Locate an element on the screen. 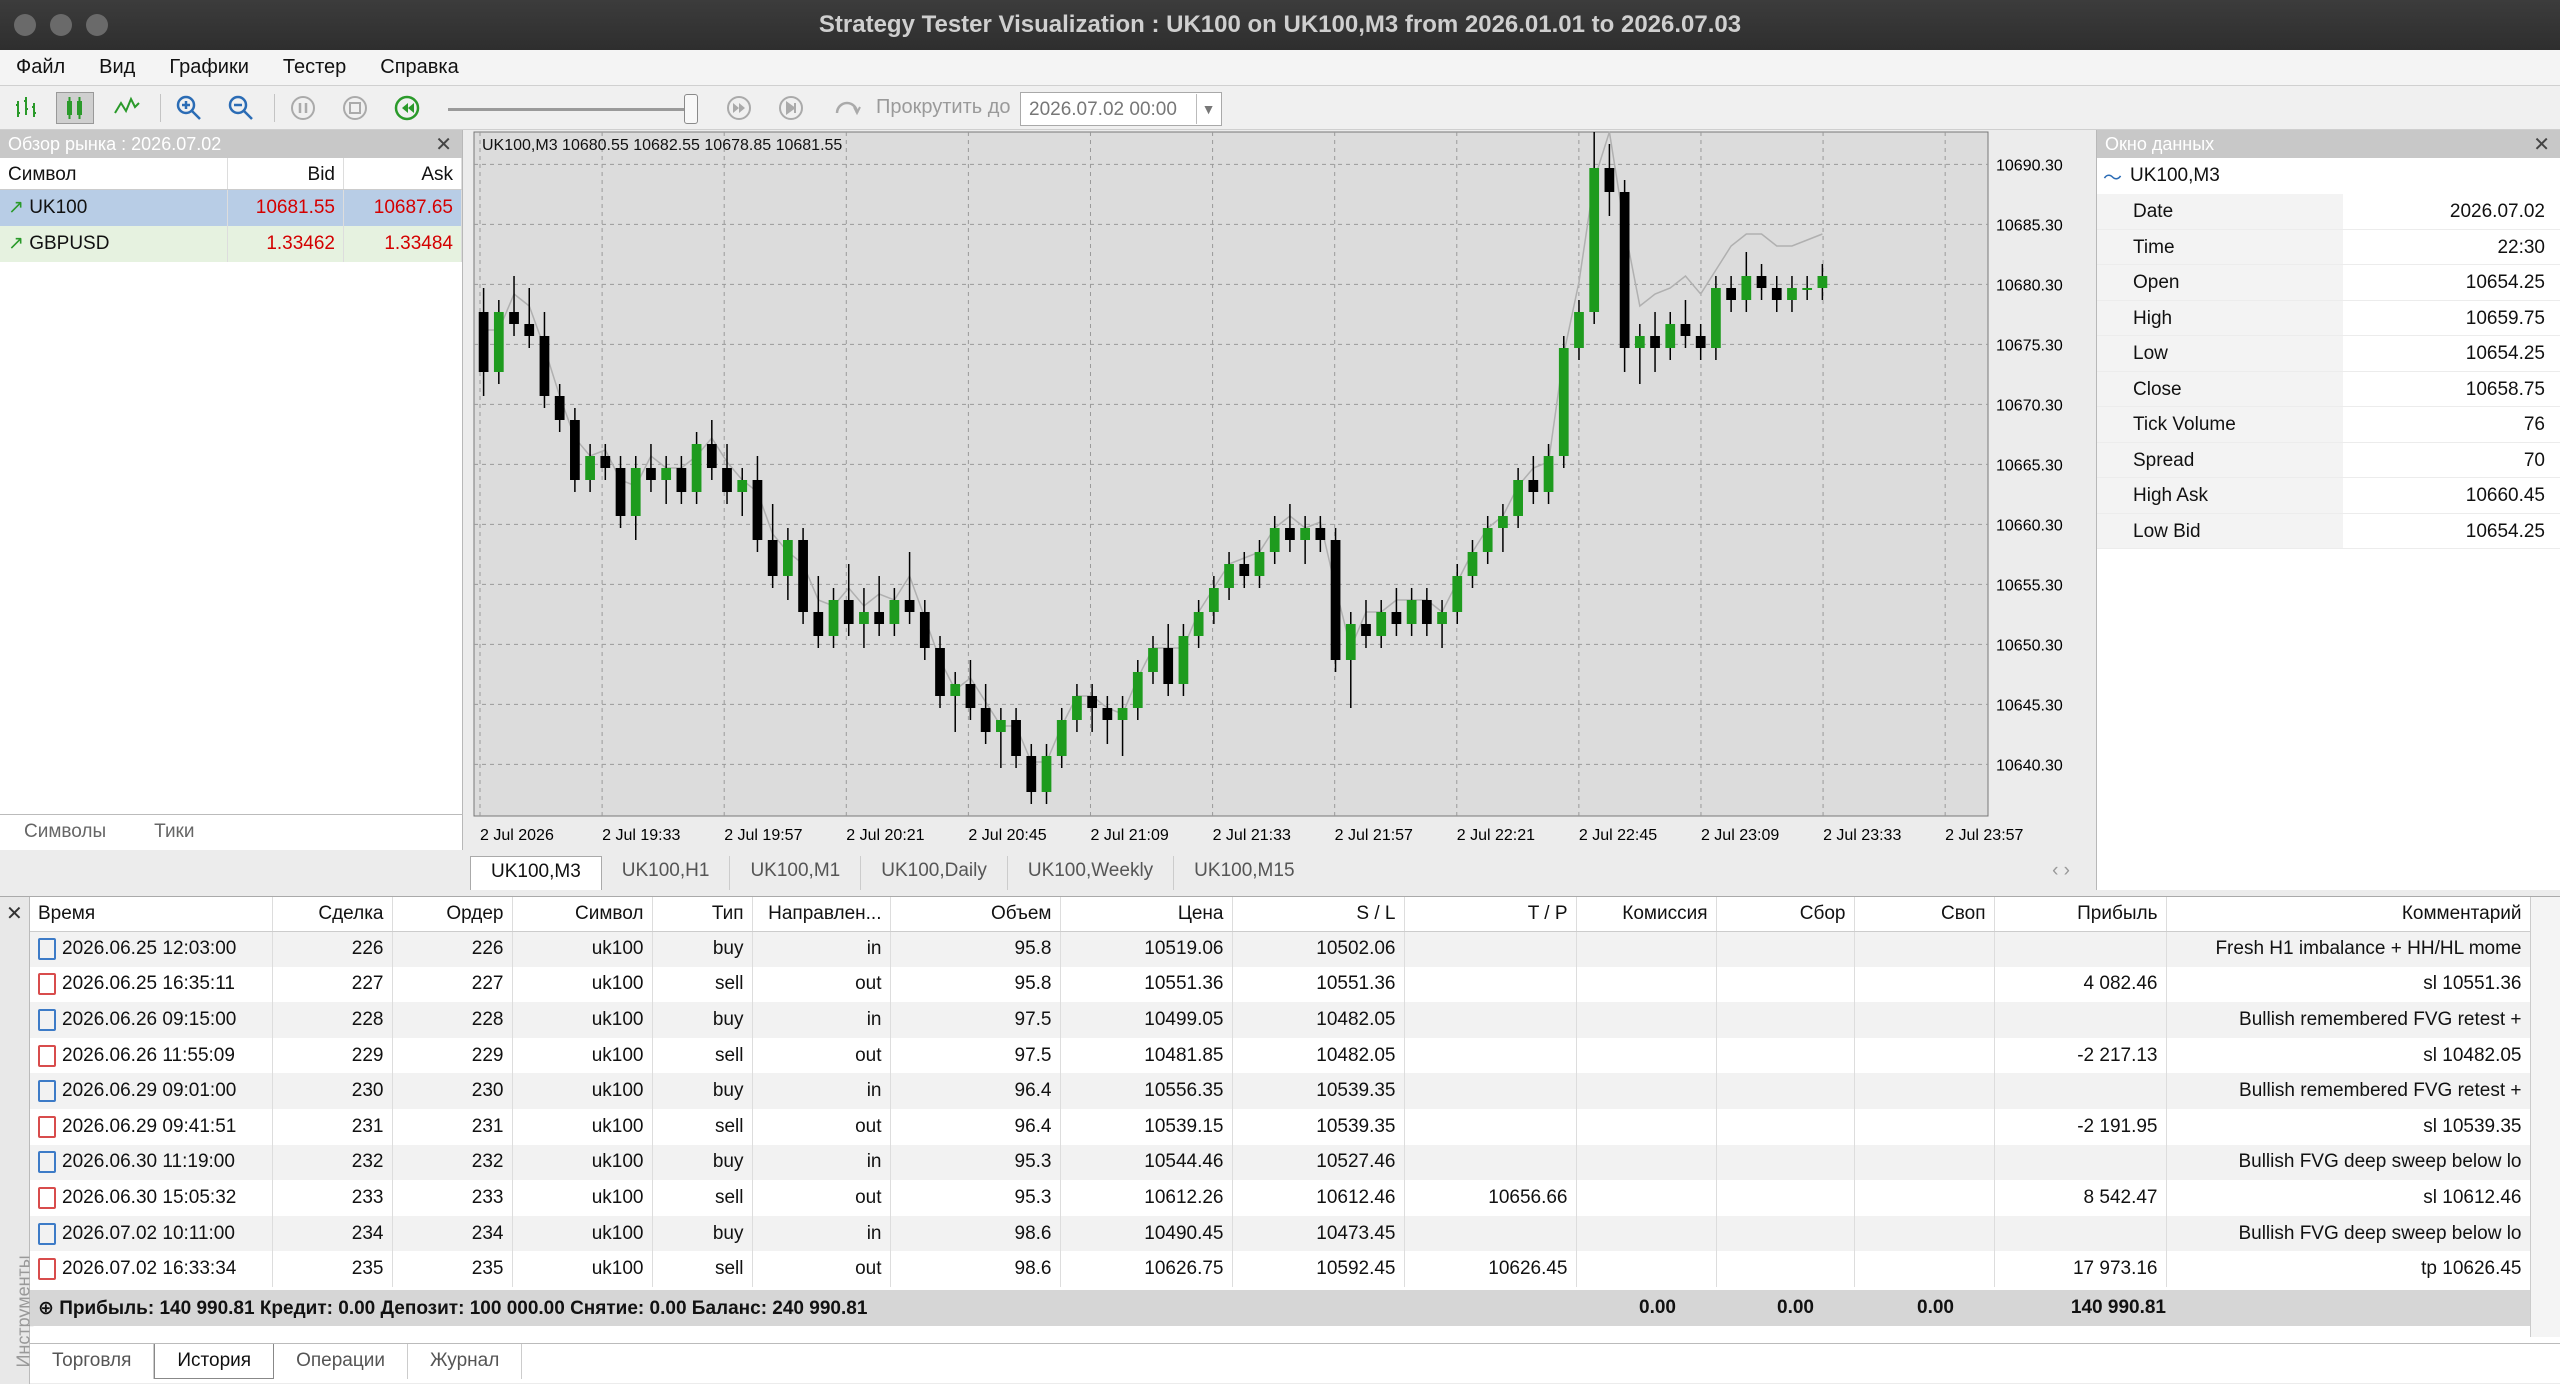 This screenshot has height=1384, width=2560. column-header: Прибыль is located at coordinates (2080, 914).